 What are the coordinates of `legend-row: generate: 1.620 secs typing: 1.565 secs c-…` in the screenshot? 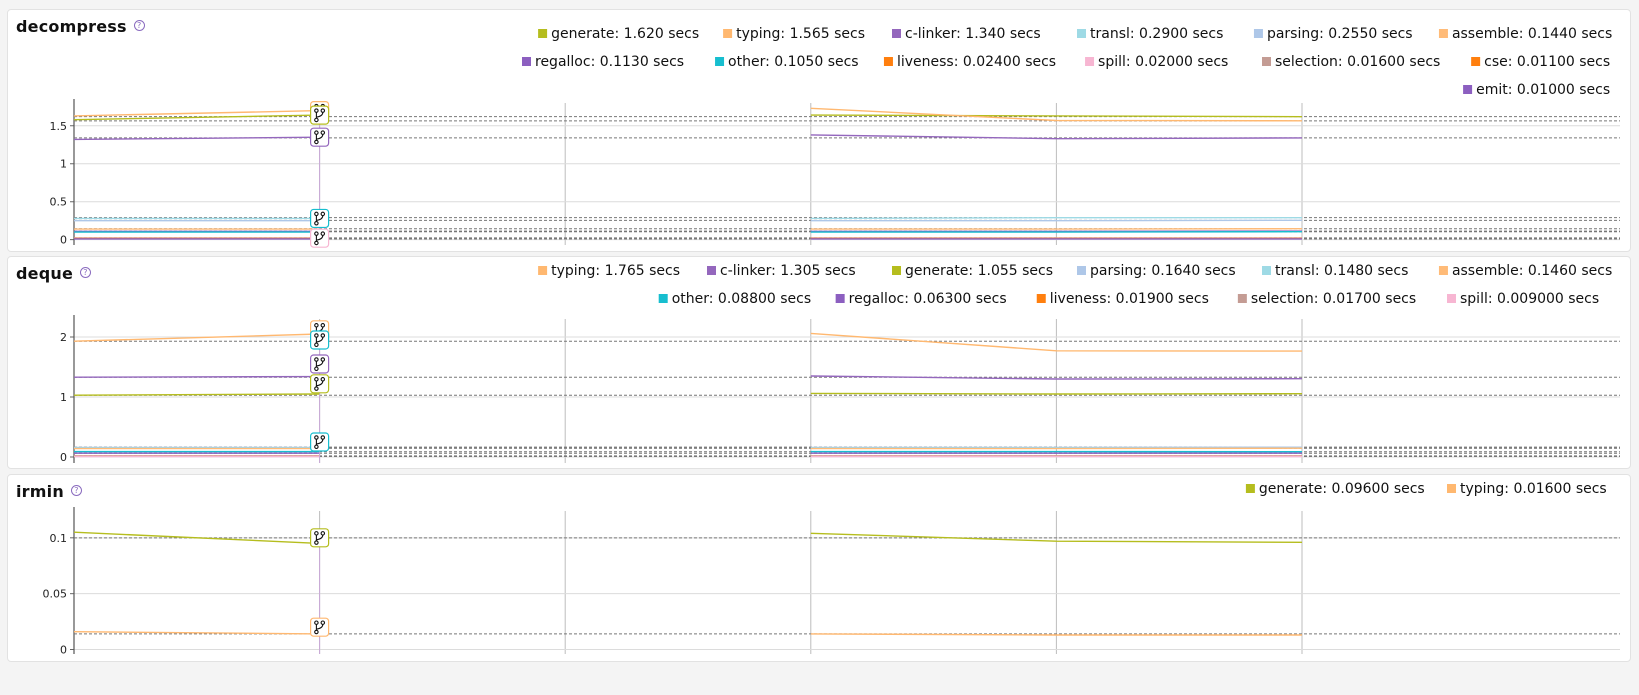 It's located at (1075, 34).